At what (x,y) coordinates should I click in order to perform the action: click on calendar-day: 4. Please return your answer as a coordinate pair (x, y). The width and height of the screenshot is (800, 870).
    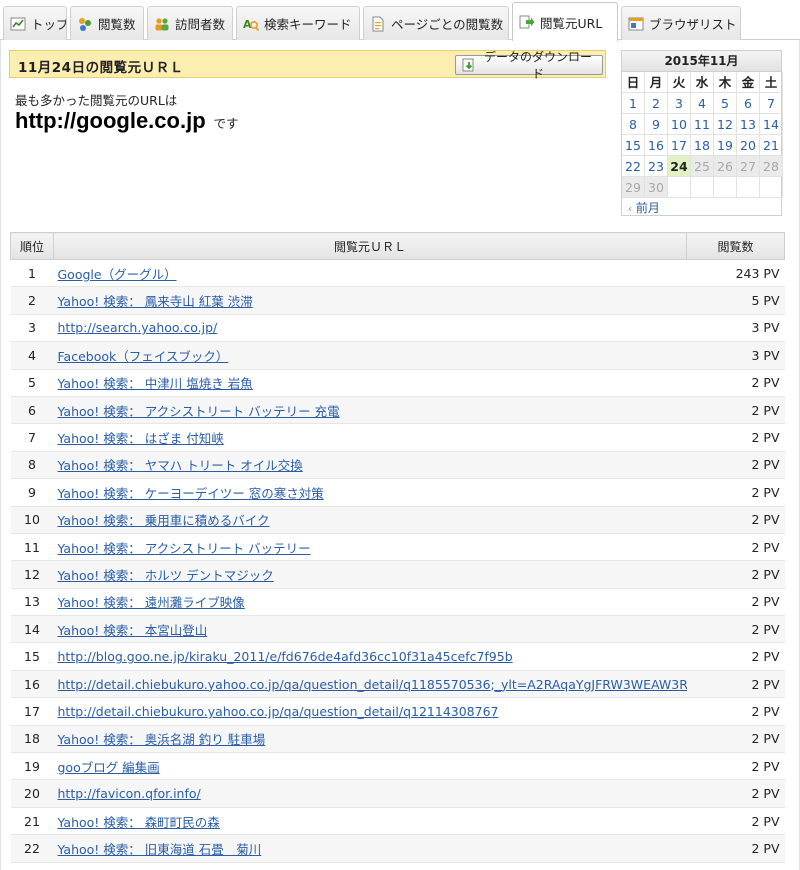
    Looking at the image, I should click on (702, 103).